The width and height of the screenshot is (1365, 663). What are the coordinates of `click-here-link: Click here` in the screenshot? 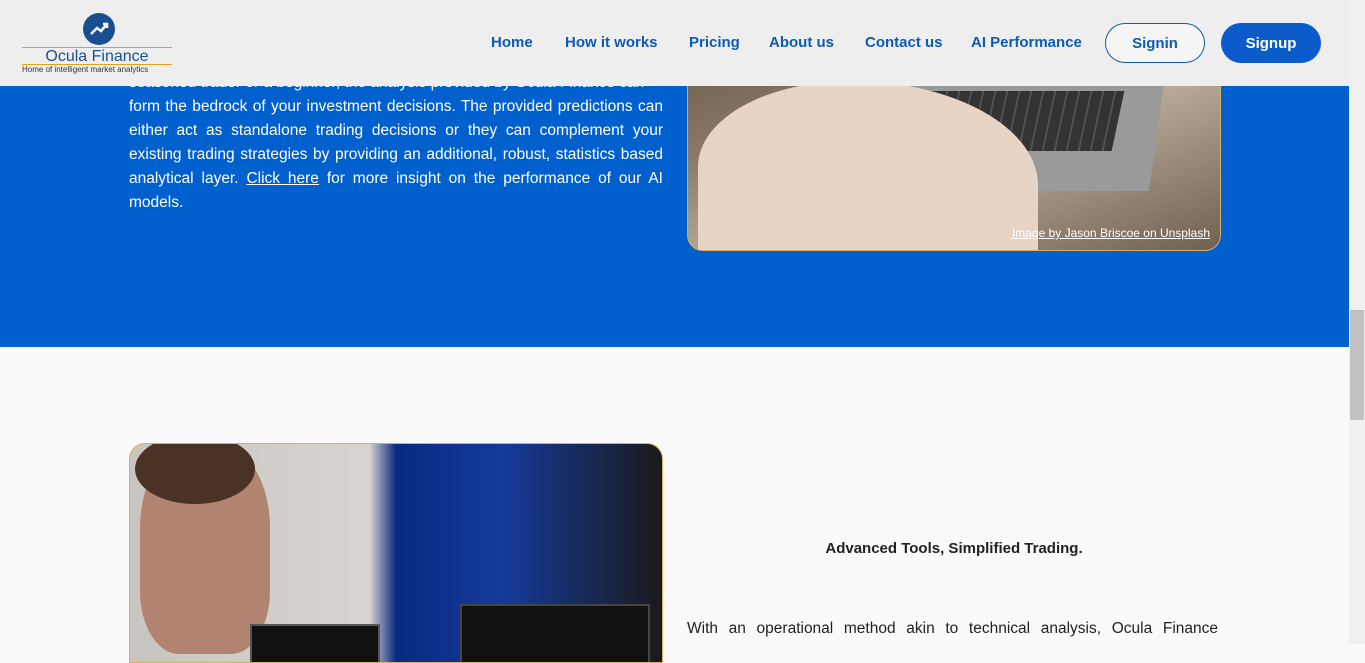 It's located at (282, 178).